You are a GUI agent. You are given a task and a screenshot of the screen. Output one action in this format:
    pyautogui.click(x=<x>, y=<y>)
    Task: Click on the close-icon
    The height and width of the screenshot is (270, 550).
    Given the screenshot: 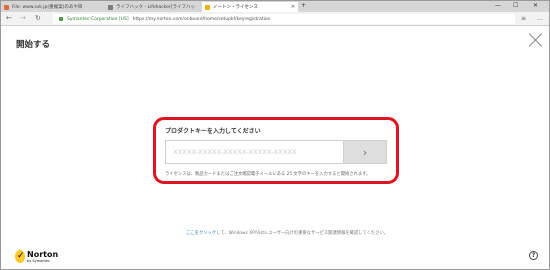 What is the action you would take?
    pyautogui.click(x=536, y=40)
    